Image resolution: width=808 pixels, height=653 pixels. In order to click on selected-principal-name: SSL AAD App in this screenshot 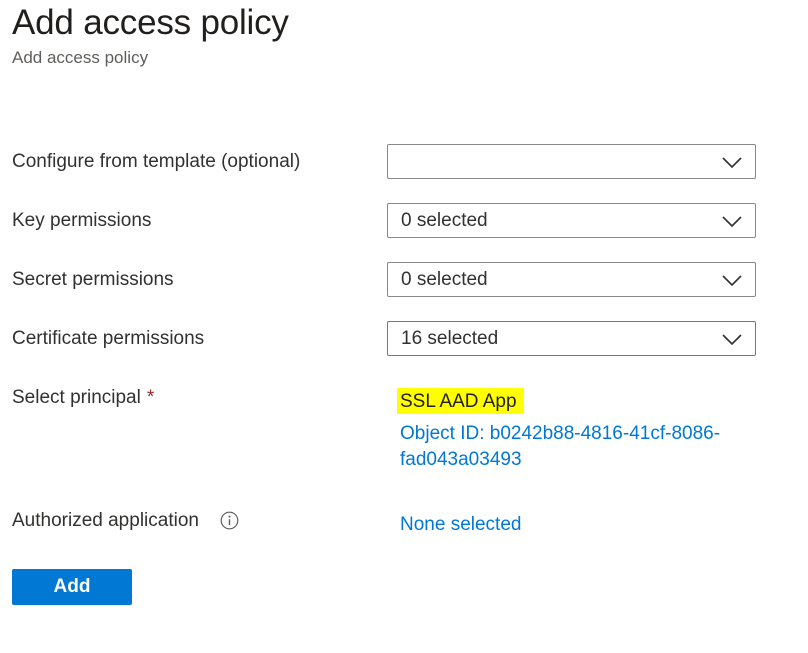, I will do `click(460, 401)`.